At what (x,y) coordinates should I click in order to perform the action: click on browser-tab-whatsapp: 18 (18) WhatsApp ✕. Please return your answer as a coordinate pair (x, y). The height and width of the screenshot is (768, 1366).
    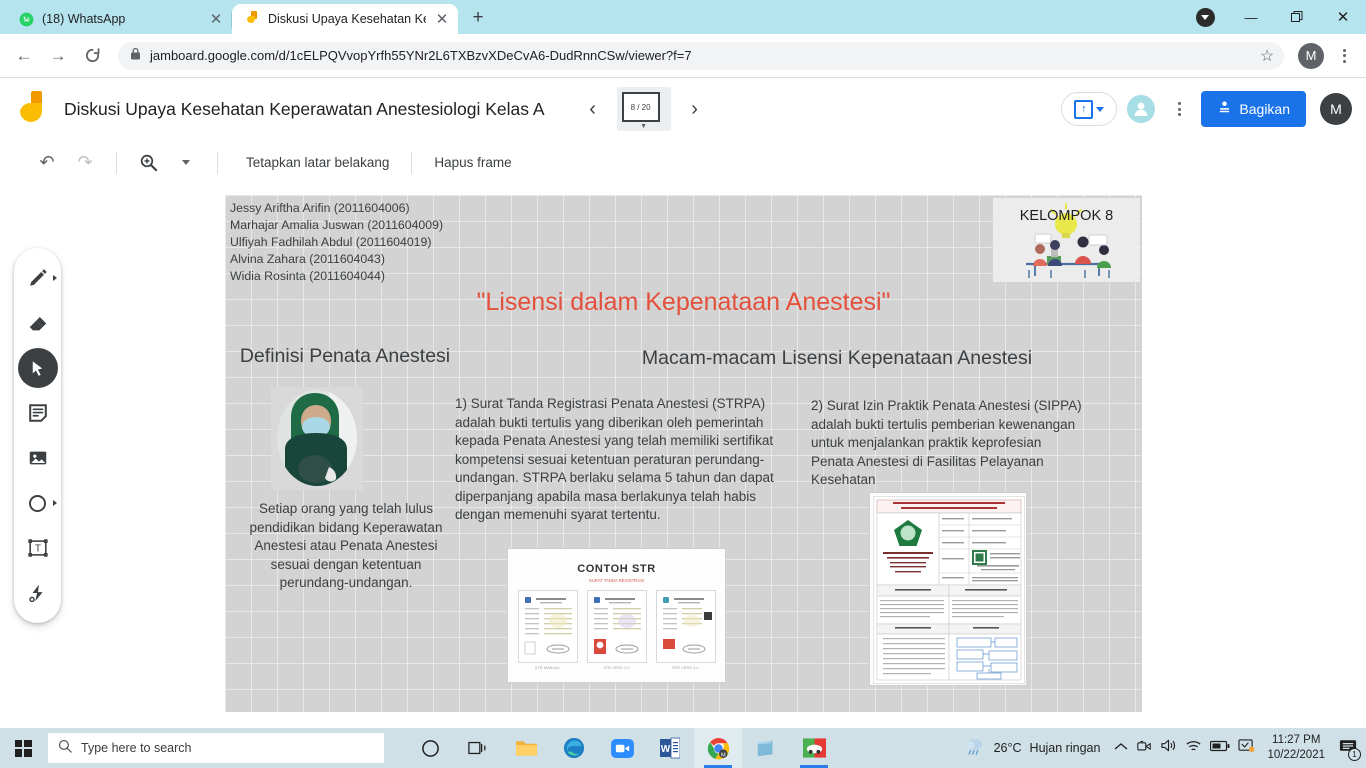
    Looking at the image, I should click on (119, 19).